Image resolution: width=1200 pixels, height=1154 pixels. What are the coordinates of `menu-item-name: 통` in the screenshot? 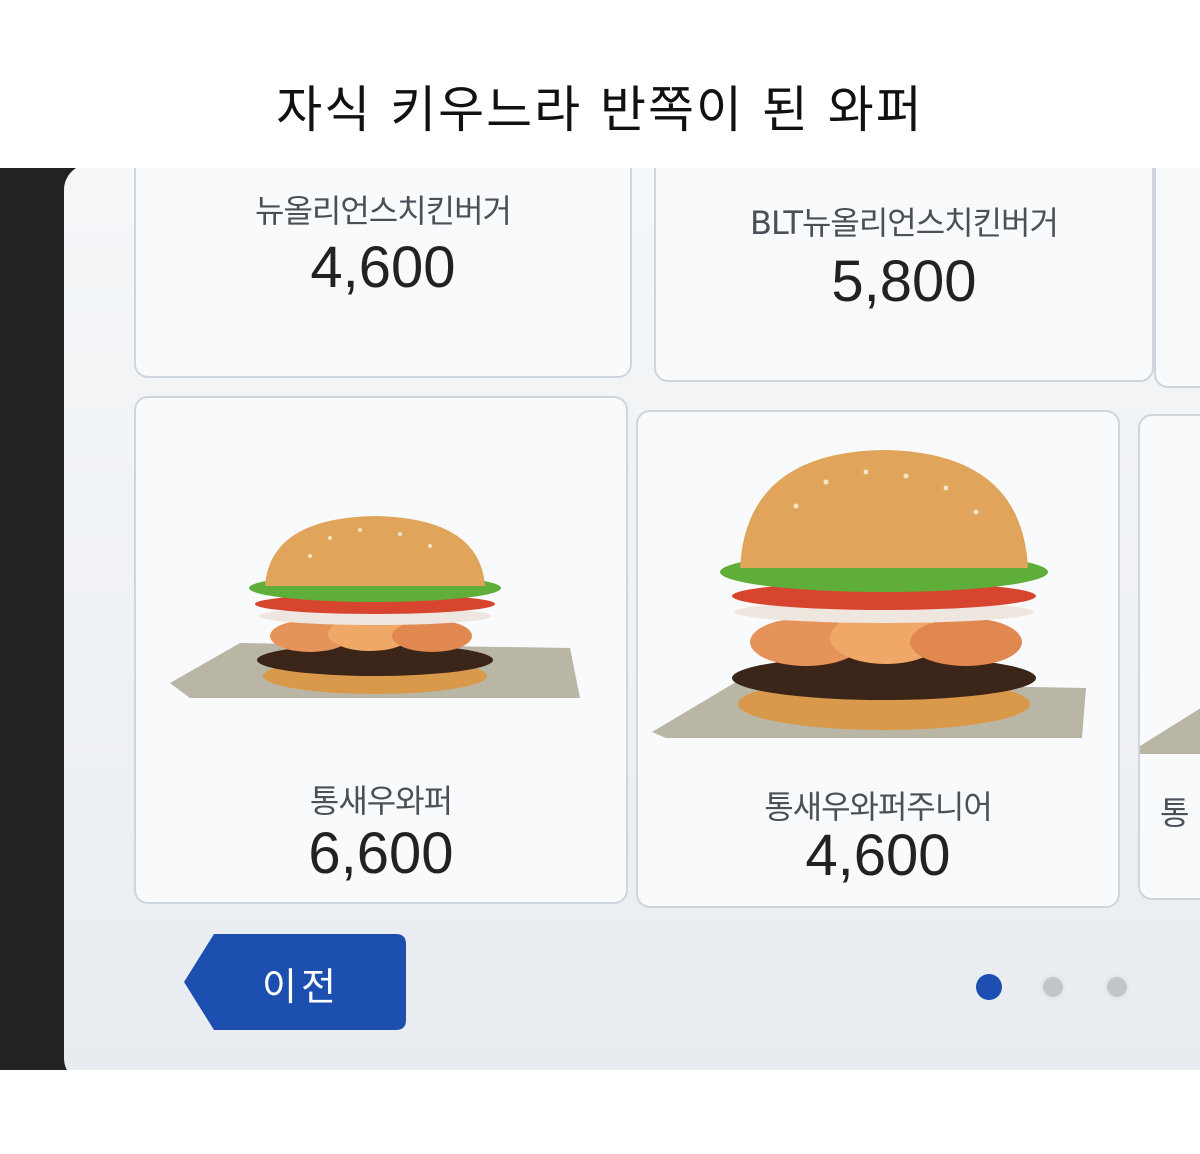 It's located at (1175, 813).